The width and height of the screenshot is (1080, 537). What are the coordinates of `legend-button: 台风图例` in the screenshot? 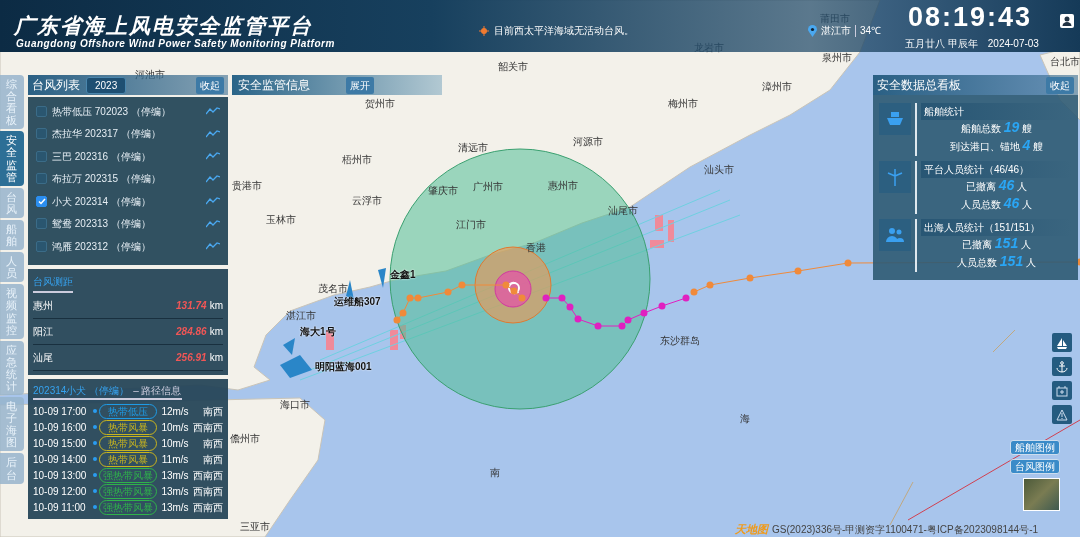 It's located at (1035, 466).